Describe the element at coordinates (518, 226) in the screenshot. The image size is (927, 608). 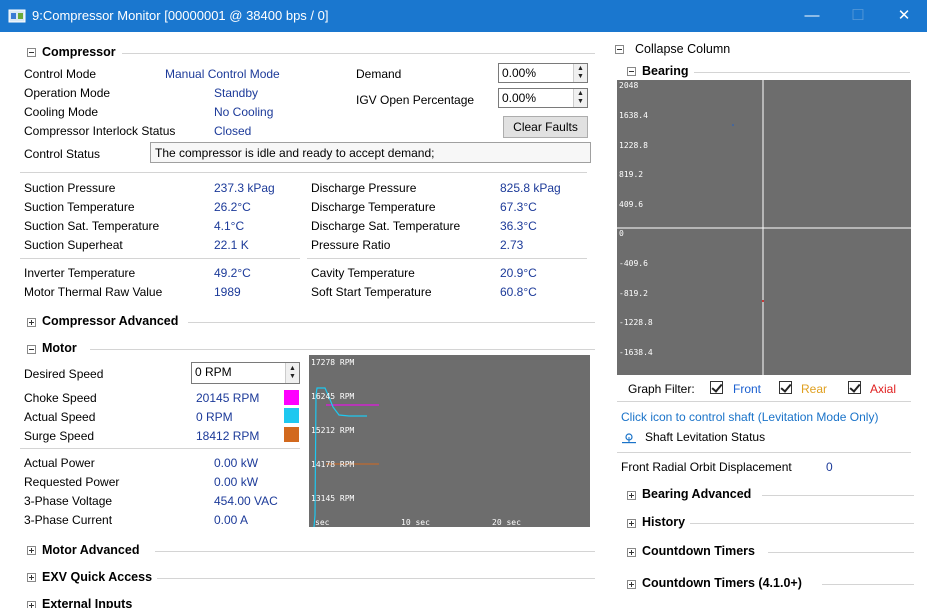
I see `discharge-sat-value: 36.3°C` at that location.